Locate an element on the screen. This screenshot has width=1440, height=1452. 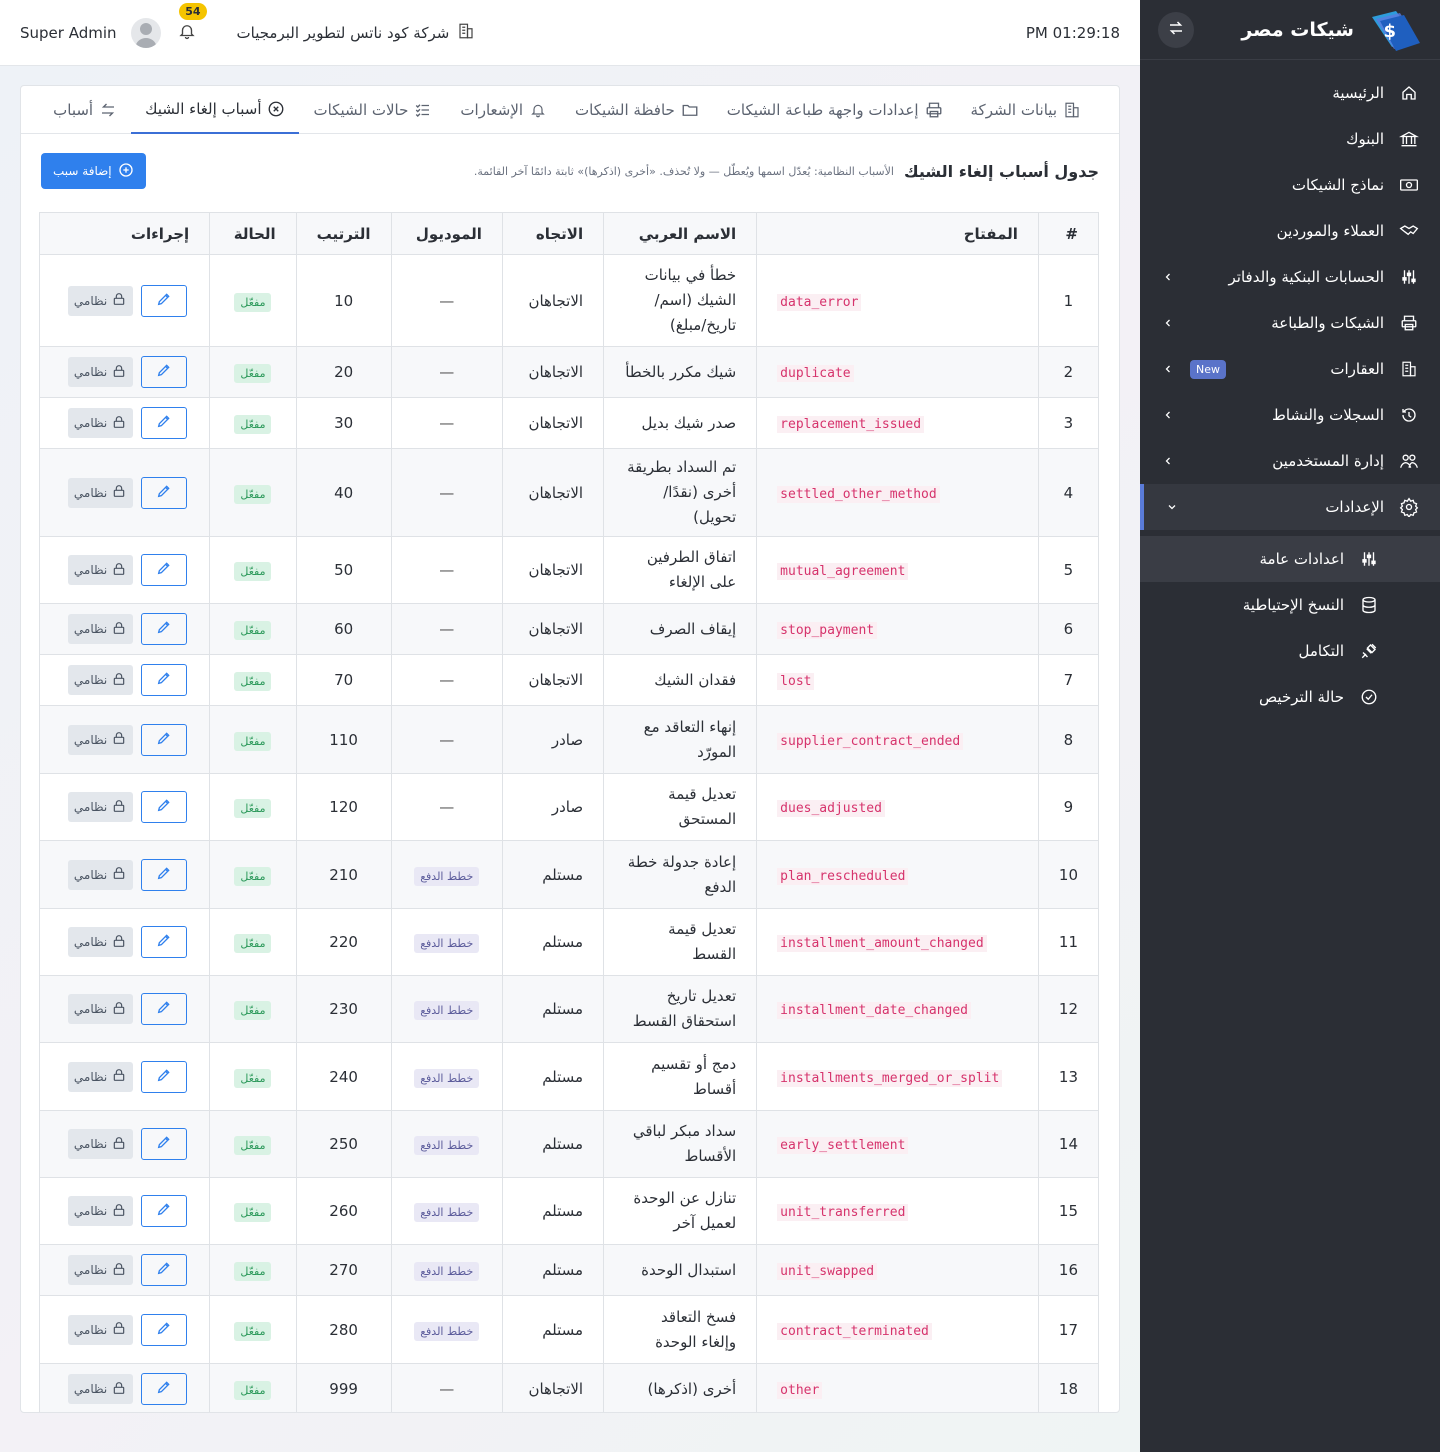
brand: $ شيكات مصر is located at coordinates (1331, 30).